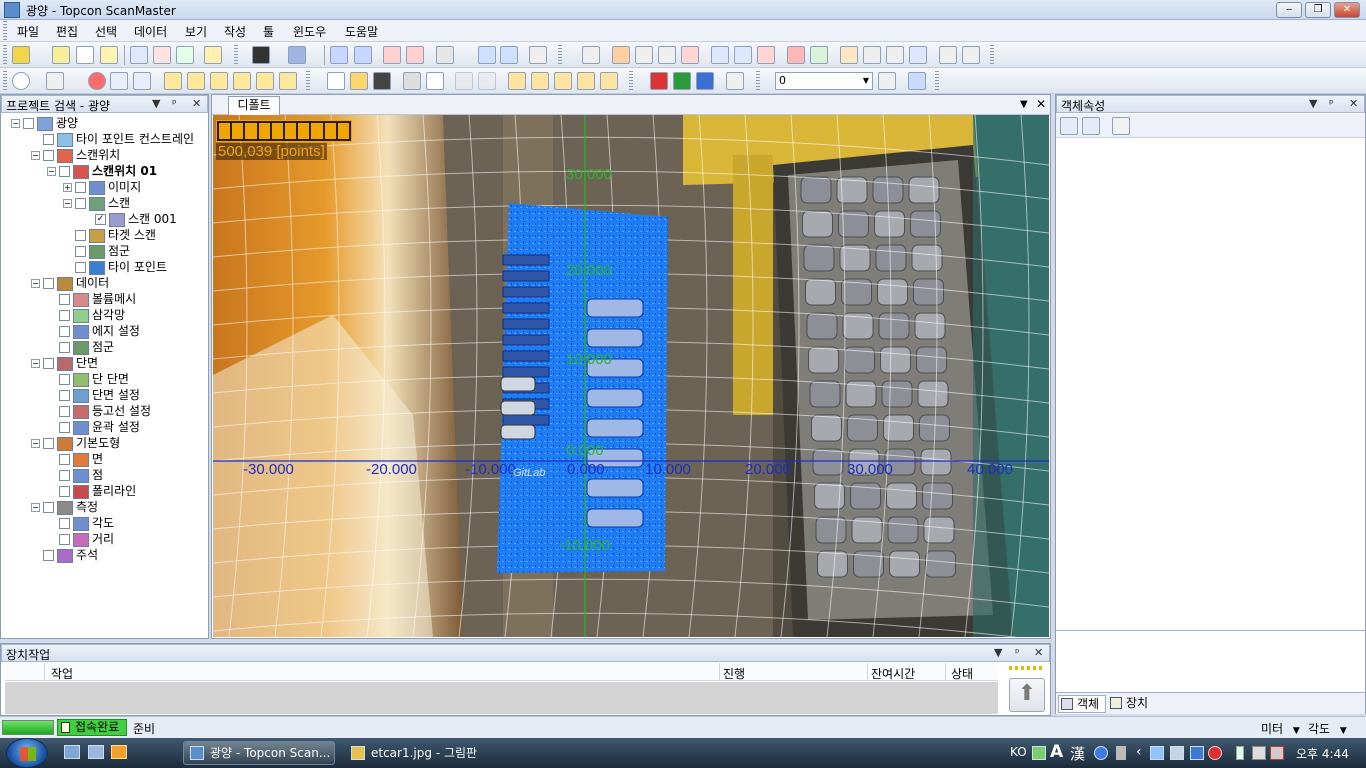 This screenshot has height=768, width=1366. I want to click on value-combo: 0 ▼, so click(824, 81).